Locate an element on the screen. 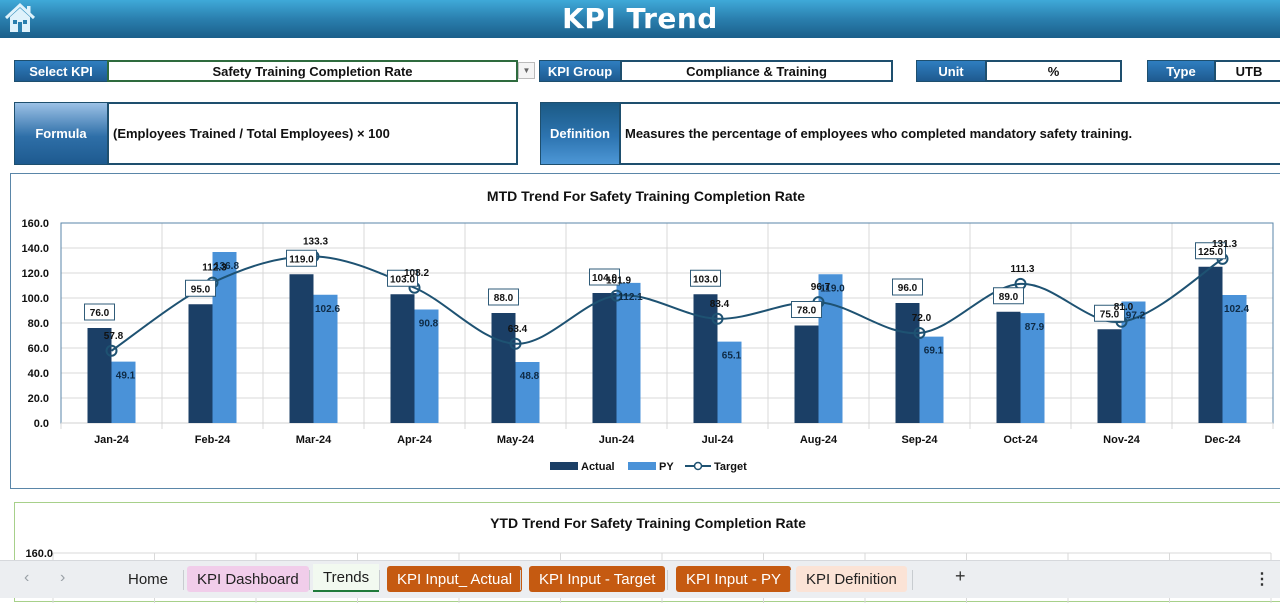  data-label-target: 72.0 is located at coordinates (922, 318).